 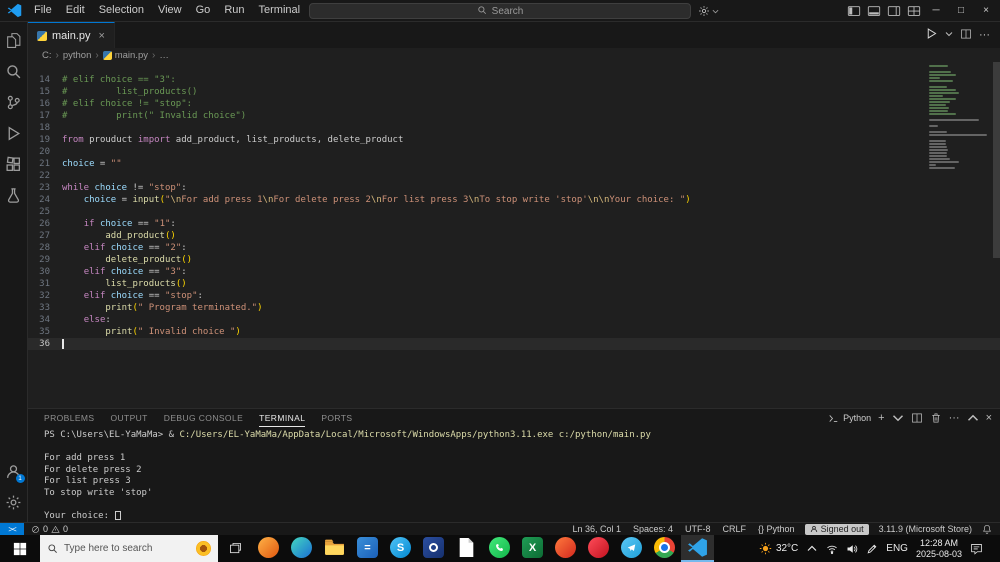 What do you see at coordinates (936, 418) in the screenshot?
I see `kill-terminal-icon` at bounding box center [936, 418].